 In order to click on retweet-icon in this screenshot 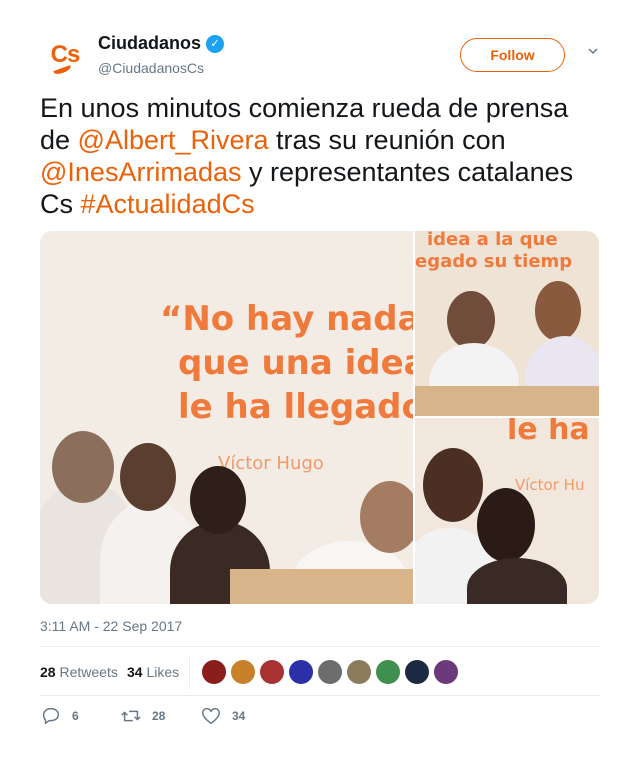, I will do `click(131, 716)`.